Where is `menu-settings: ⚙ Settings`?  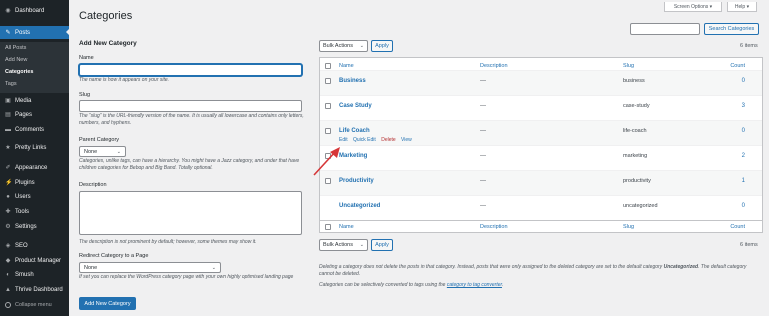
menu-settings: ⚙ Settings is located at coordinates (34, 227).